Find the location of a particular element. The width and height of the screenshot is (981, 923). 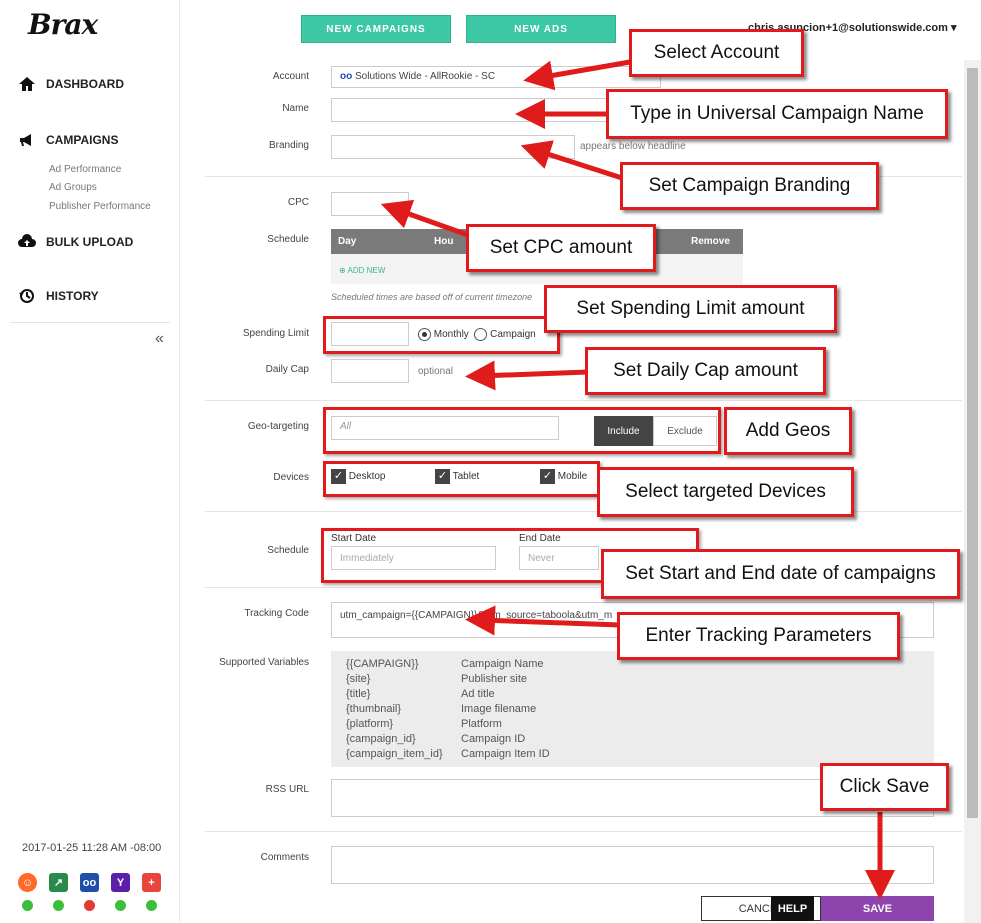

megaphone-icon is located at coordinates (25, 140).